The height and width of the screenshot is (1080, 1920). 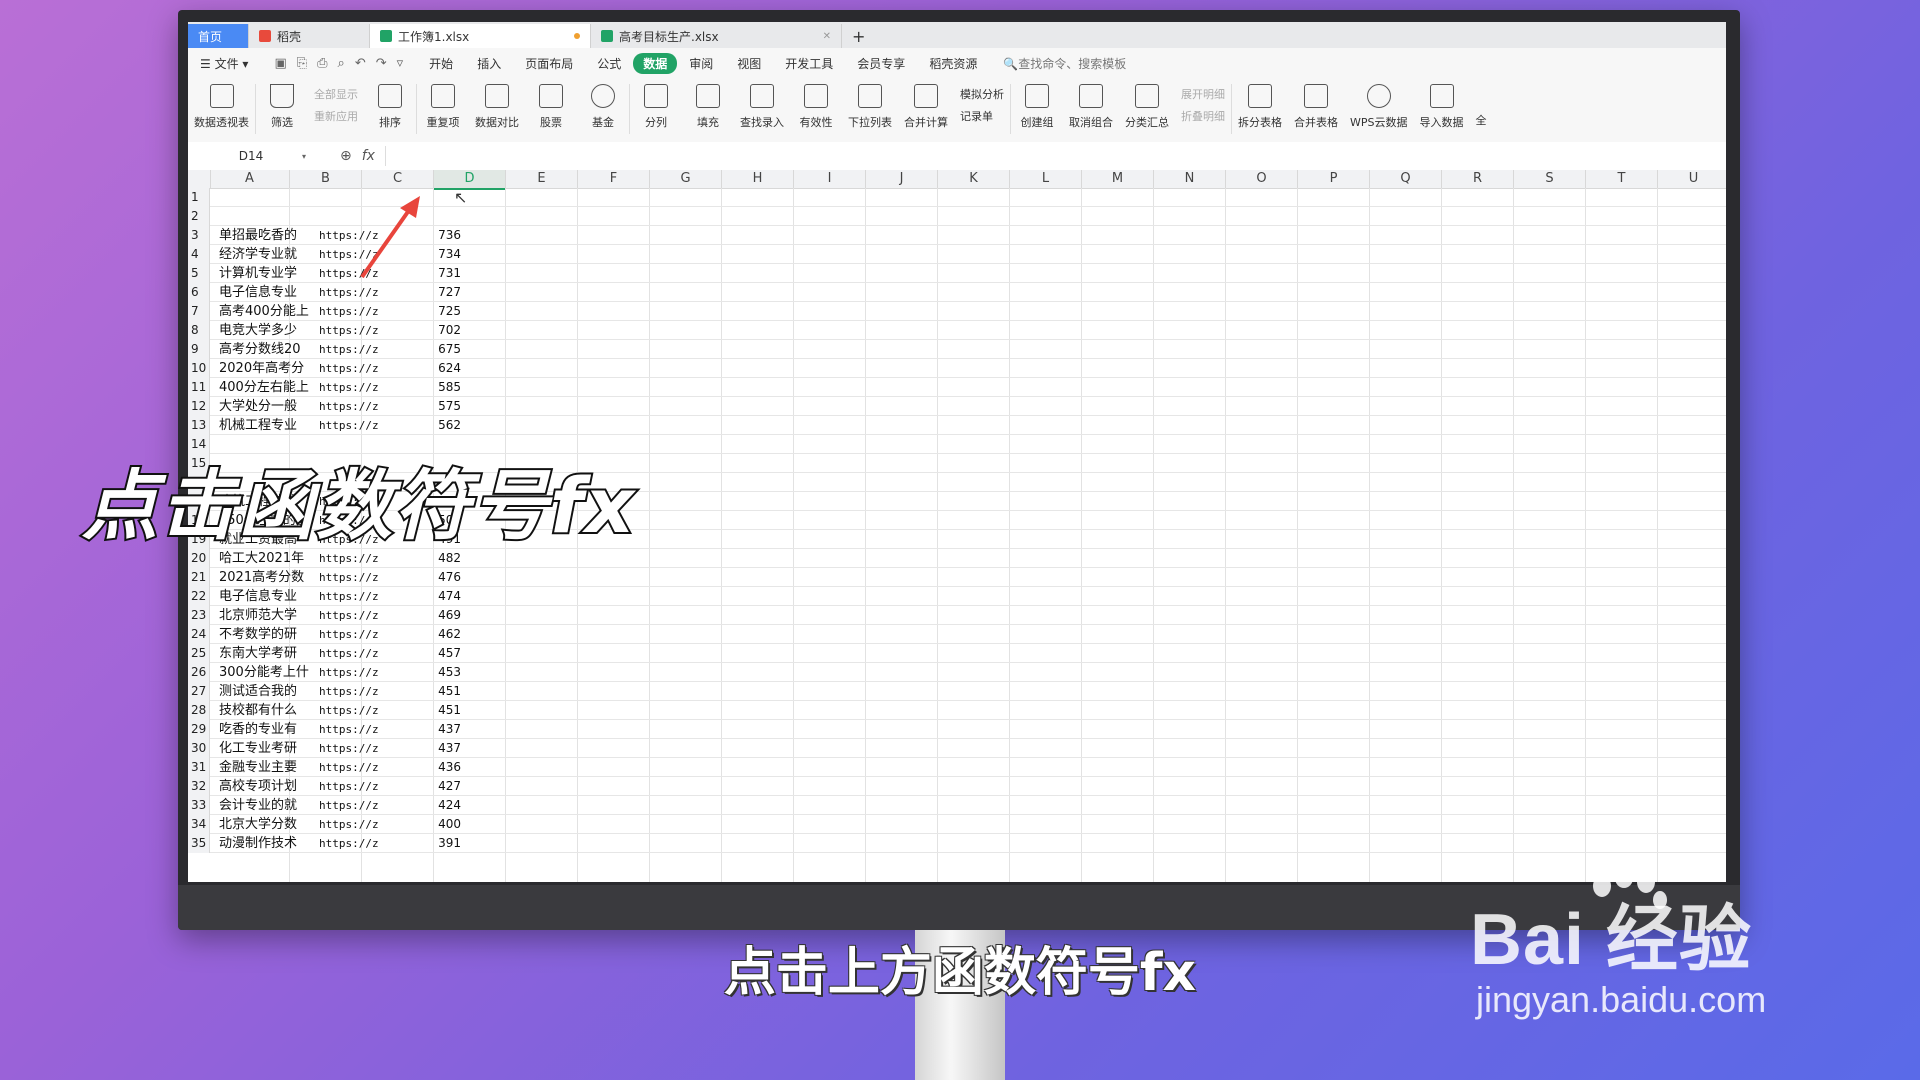 What do you see at coordinates (304, 156) in the screenshot?
I see `chevron-down-icon: ▾` at bounding box center [304, 156].